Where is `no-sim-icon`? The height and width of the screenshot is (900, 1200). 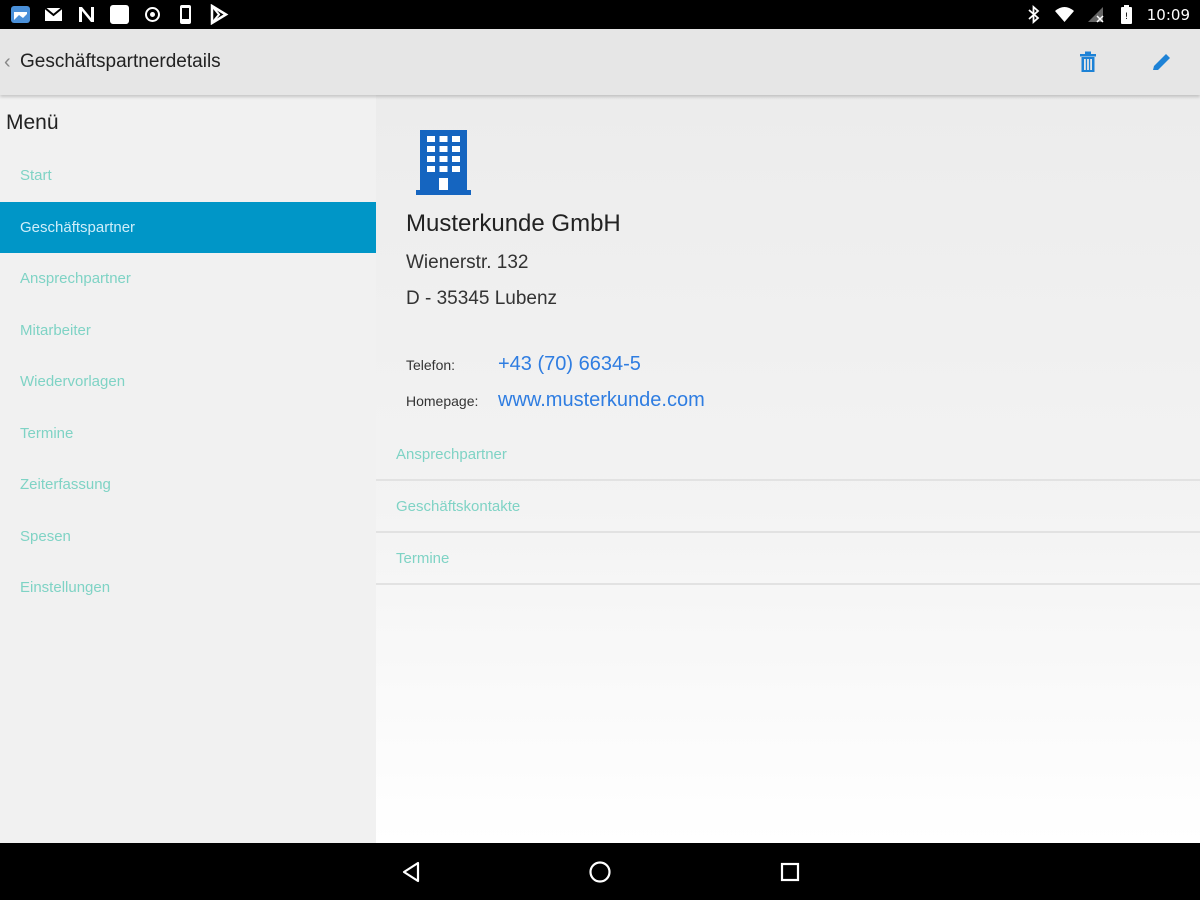
no-sim-icon is located at coordinates (1095, 14).